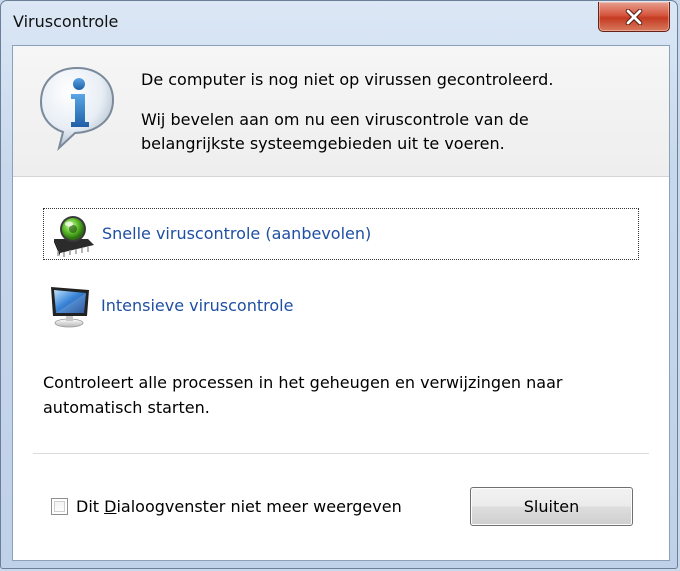 This screenshot has width=680, height=571. I want to click on quick-scan-option: Snelle viruscontrole (aanbevolen), so click(341, 234).